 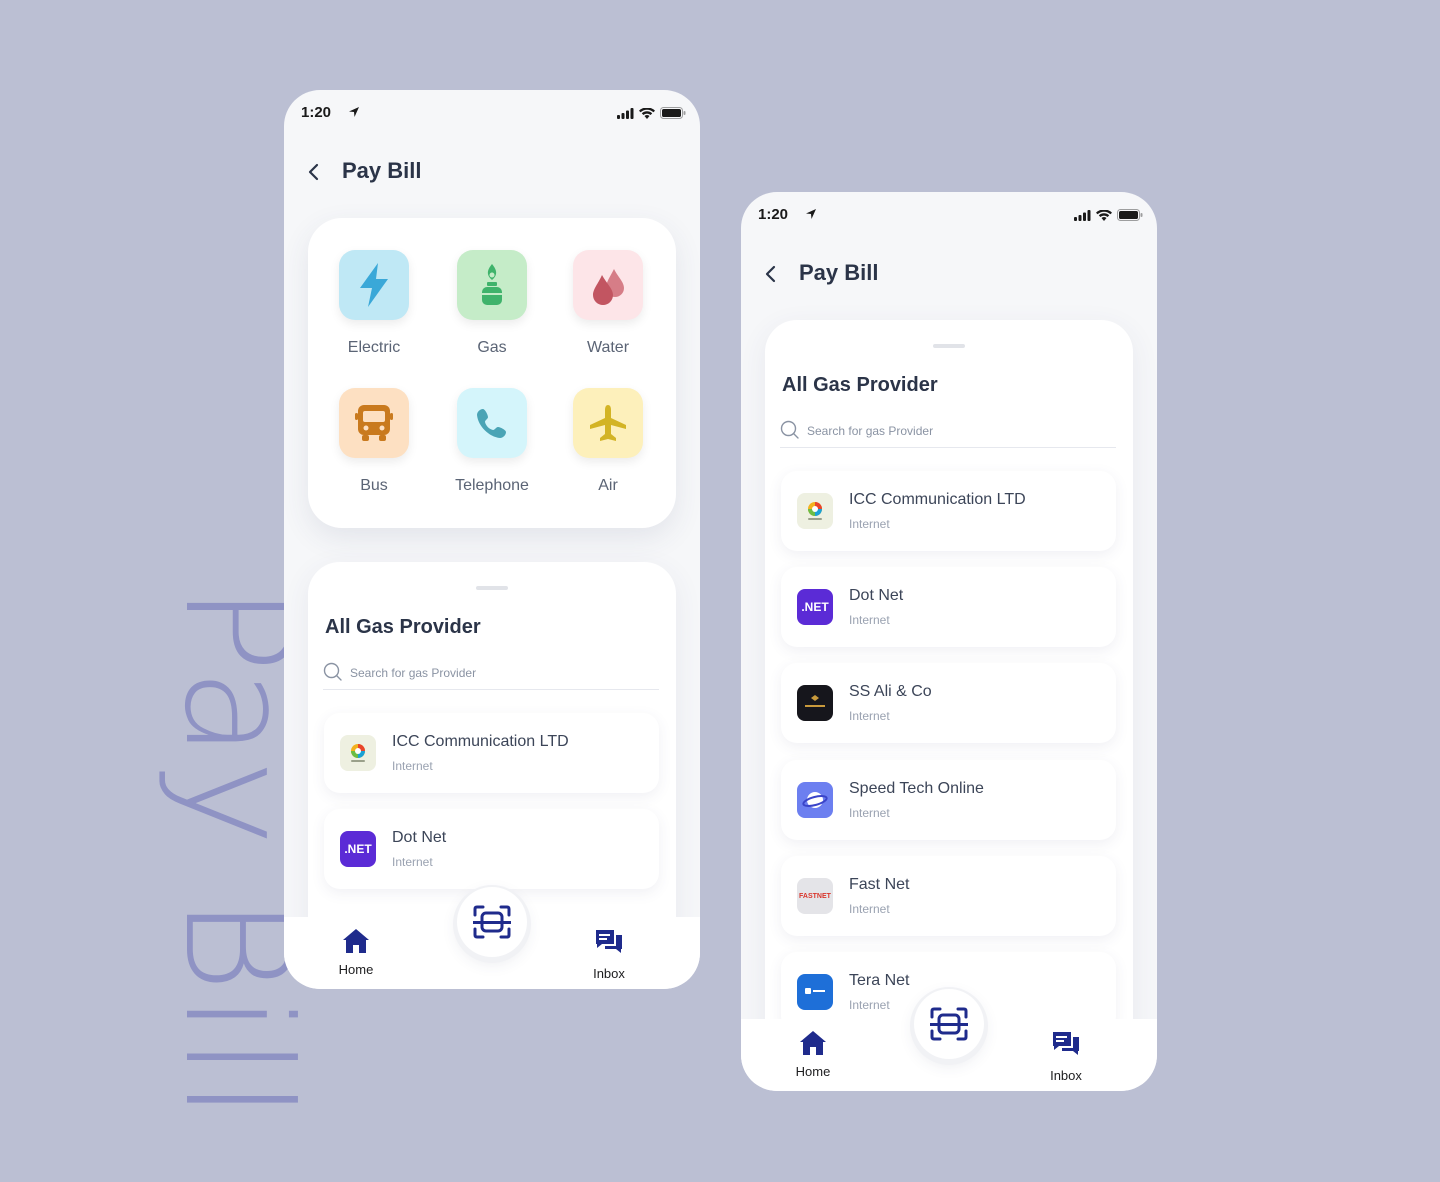 I want to click on category-electric: Electric, so click(x=374, y=303).